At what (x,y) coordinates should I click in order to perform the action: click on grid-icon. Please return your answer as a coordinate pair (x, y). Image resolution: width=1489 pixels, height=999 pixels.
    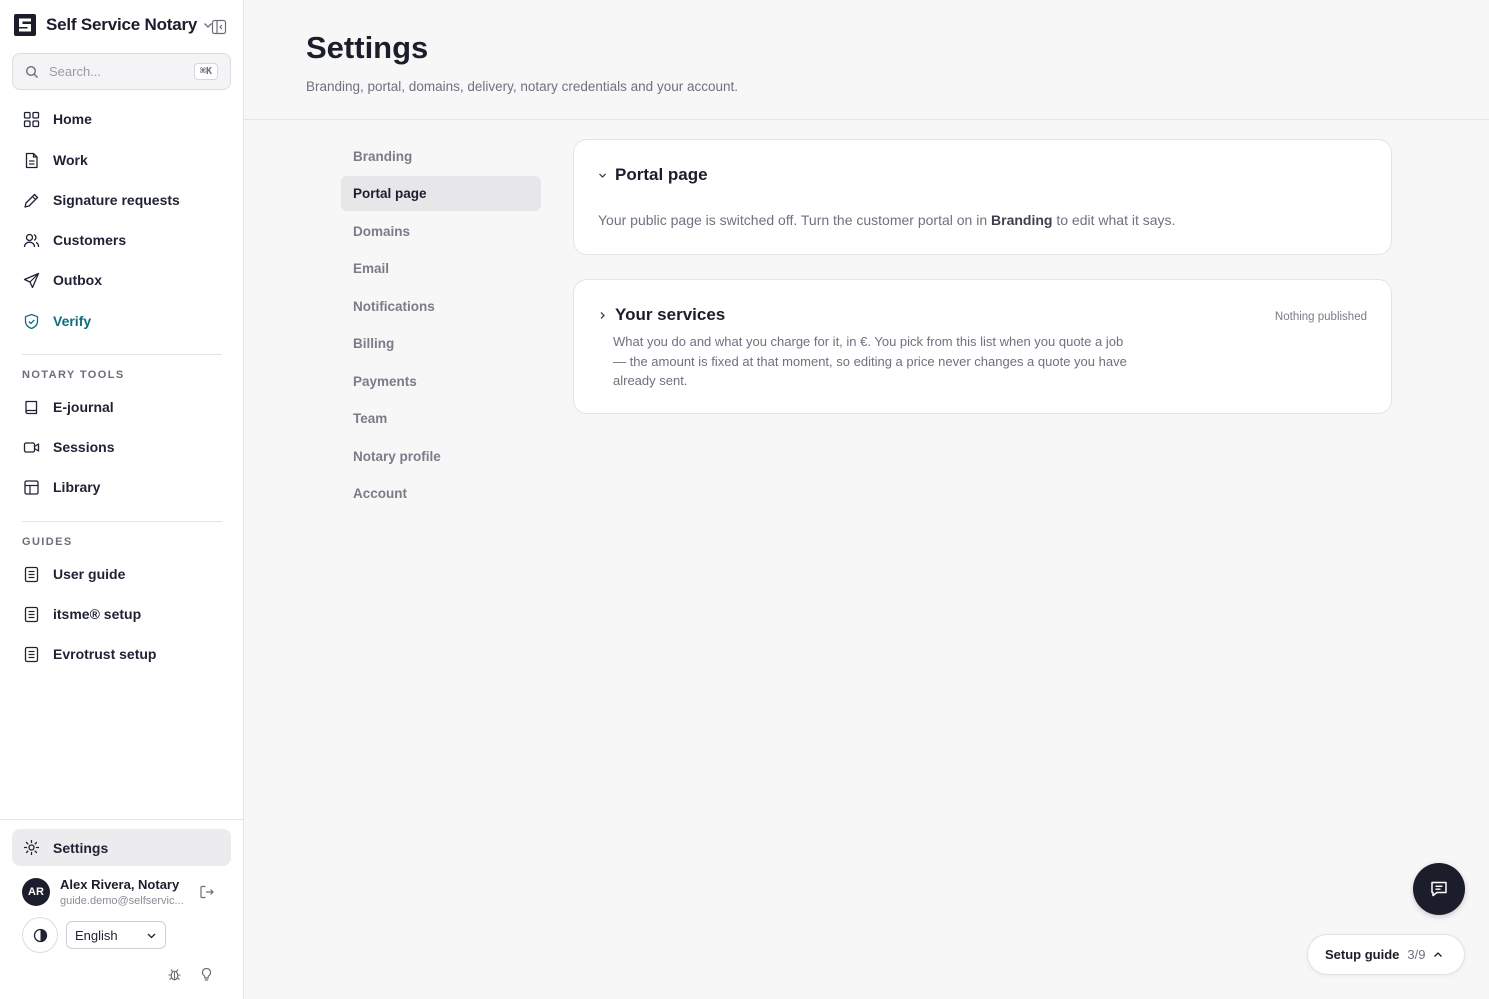
    Looking at the image, I should click on (31, 119).